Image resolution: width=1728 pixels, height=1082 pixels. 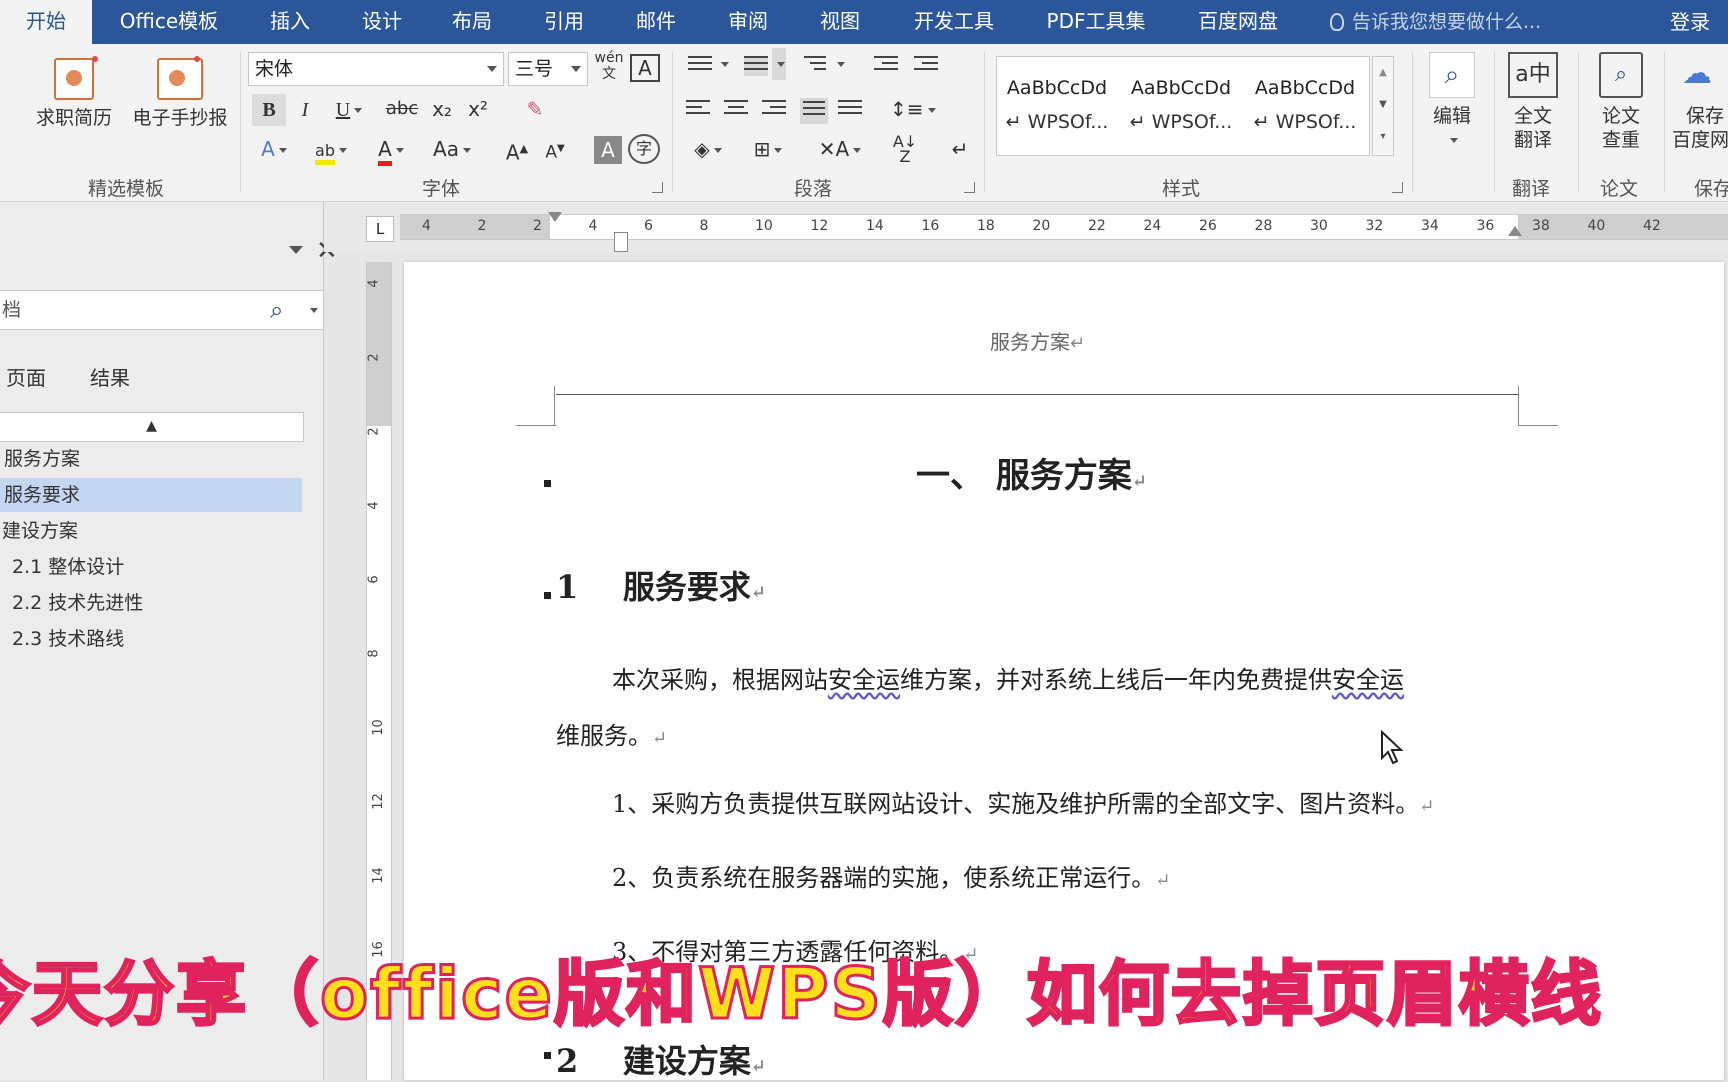 I want to click on font-name-combo: 宋体, so click(x=376, y=69).